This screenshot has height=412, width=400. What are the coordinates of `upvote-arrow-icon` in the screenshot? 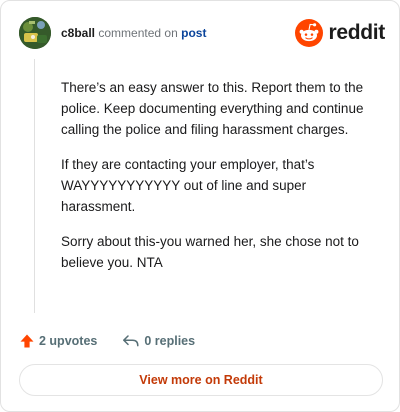 It's located at (27, 341).